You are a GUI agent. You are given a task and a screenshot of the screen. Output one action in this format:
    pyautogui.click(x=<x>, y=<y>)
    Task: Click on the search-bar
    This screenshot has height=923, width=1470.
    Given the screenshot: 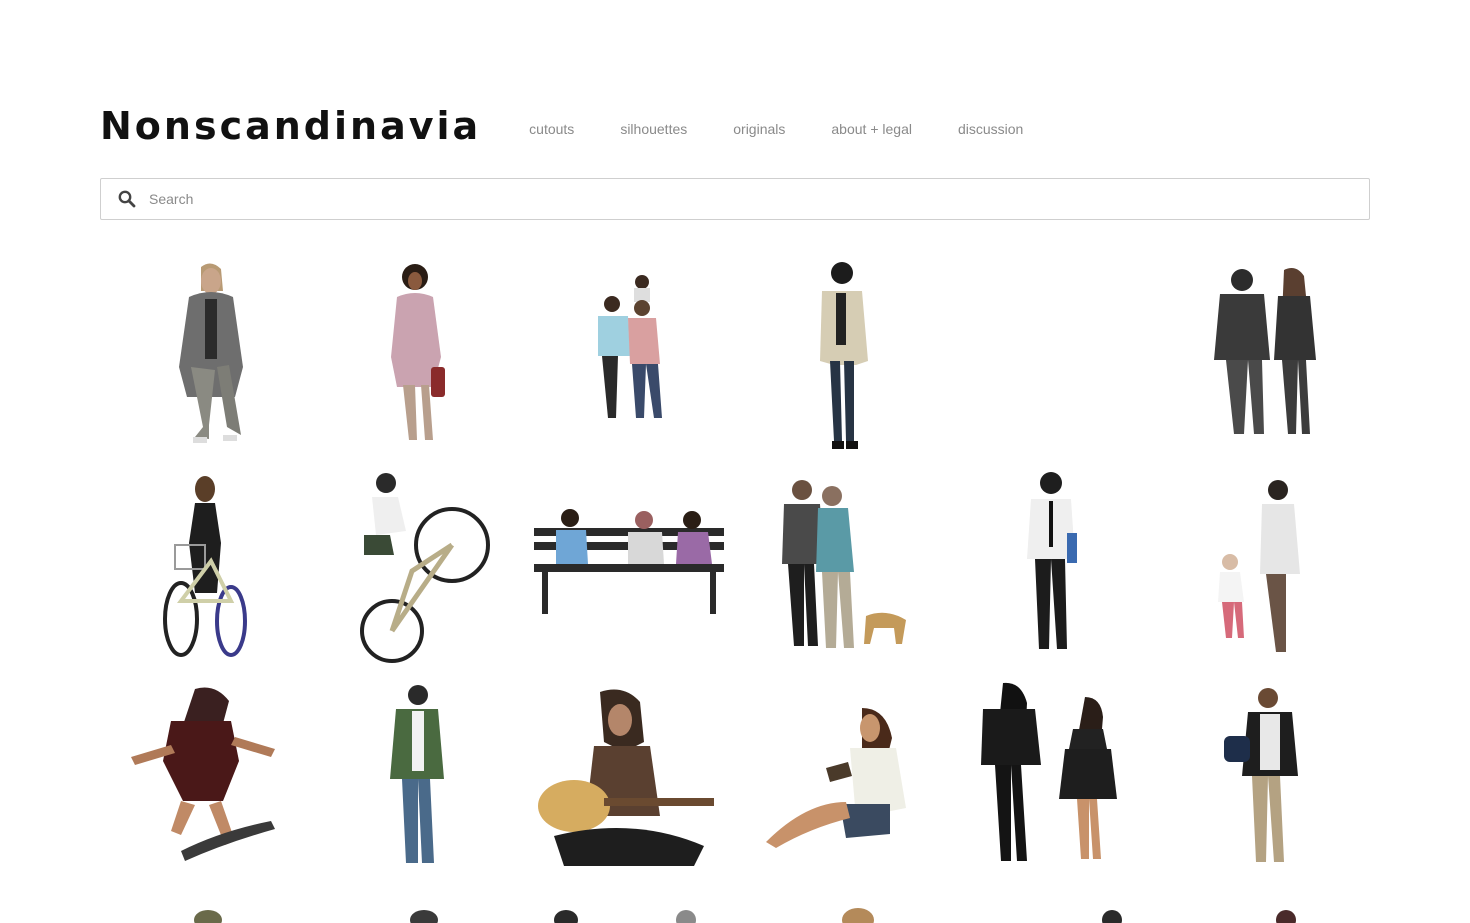 What is the action you would take?
    pyautogui.click(x=735, y=199)
    